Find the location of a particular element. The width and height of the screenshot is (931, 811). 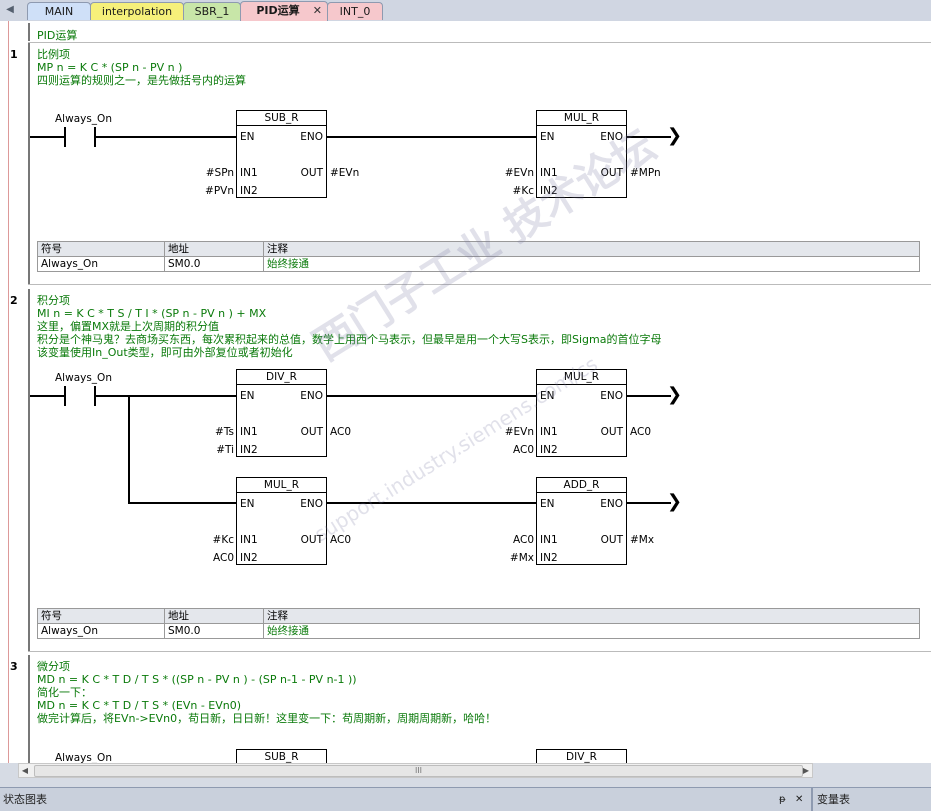

operand-in1: #Kc is located at coordinates (211, 540).